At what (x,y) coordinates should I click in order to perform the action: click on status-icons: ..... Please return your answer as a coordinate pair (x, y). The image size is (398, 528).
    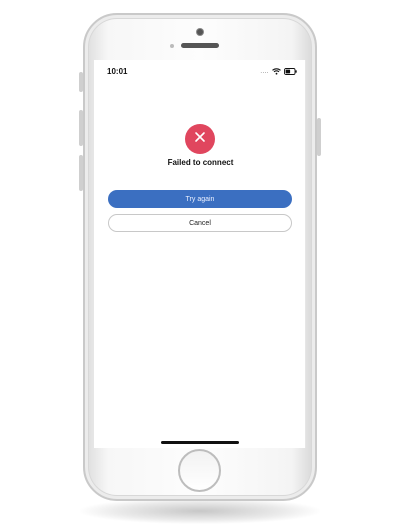
    Looking at the image, I should click on (278, 71).